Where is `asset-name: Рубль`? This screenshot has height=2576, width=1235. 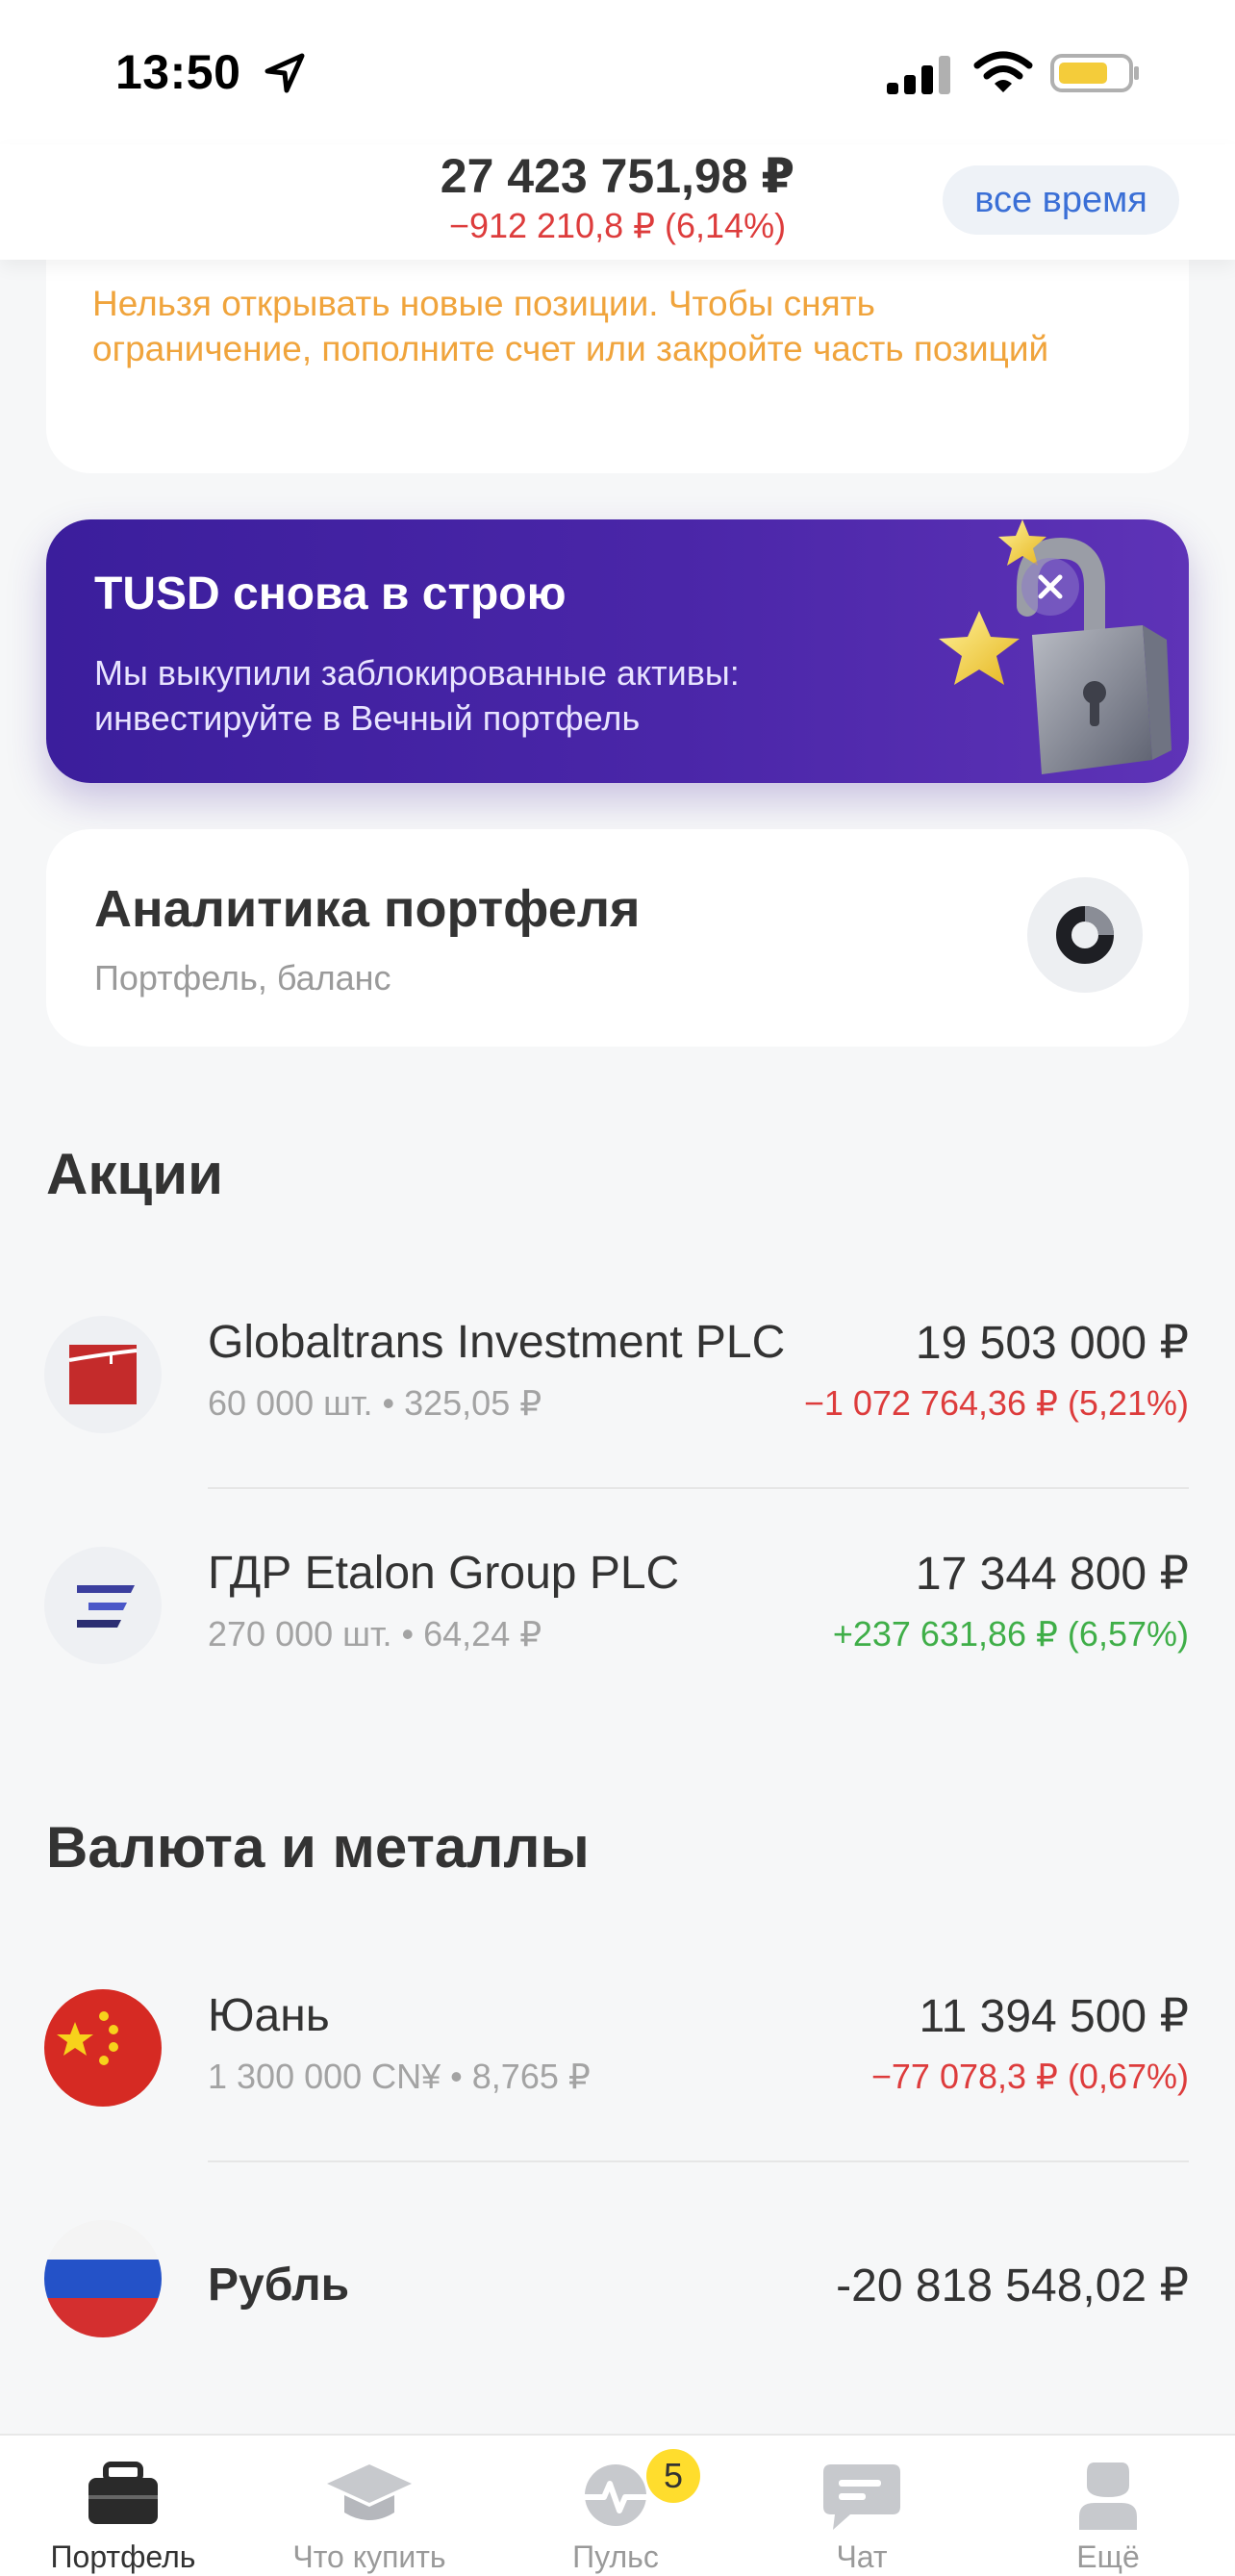 asset-name: Рубль is located at coordinates (279, 2285).